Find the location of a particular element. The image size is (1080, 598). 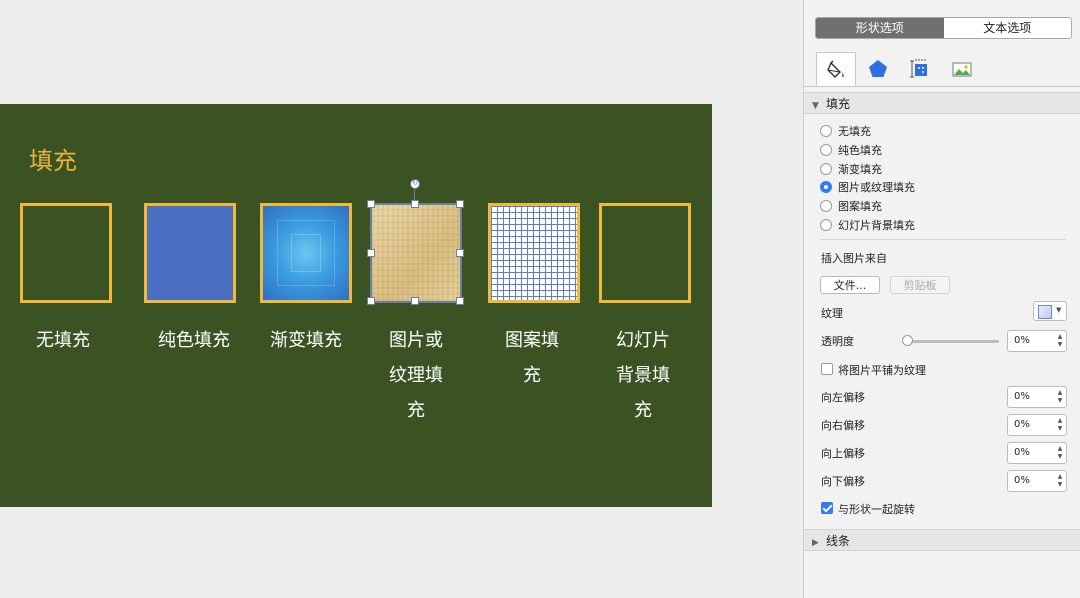

picture-icon is located at coordinates (962, 69).